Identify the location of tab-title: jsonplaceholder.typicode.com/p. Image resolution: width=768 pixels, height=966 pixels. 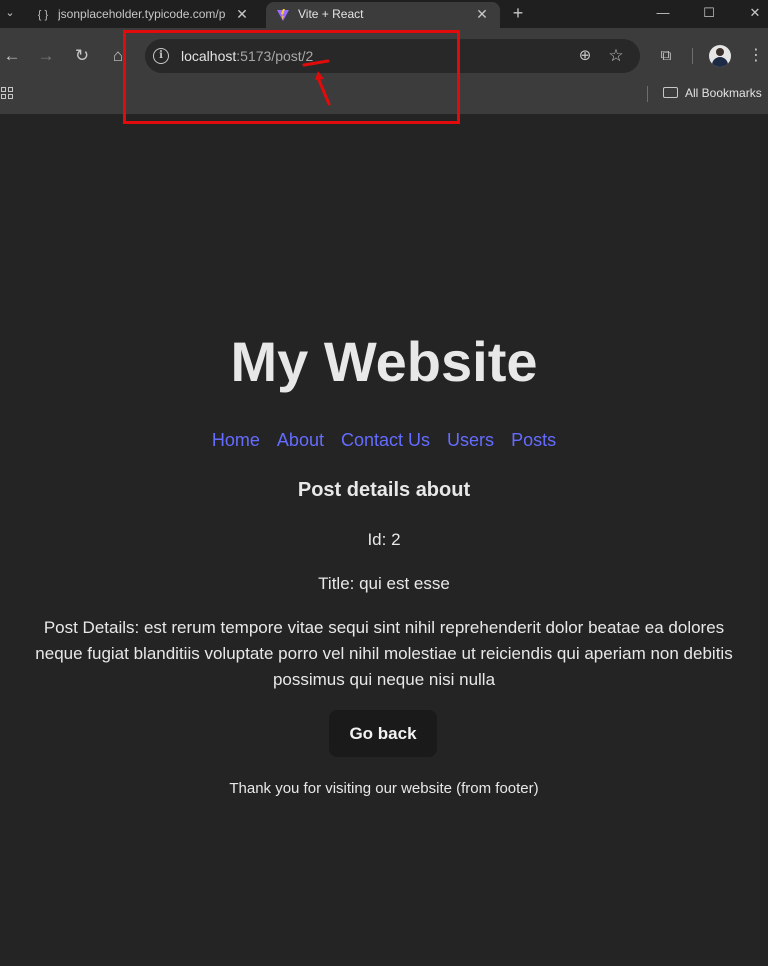
(142, 14).